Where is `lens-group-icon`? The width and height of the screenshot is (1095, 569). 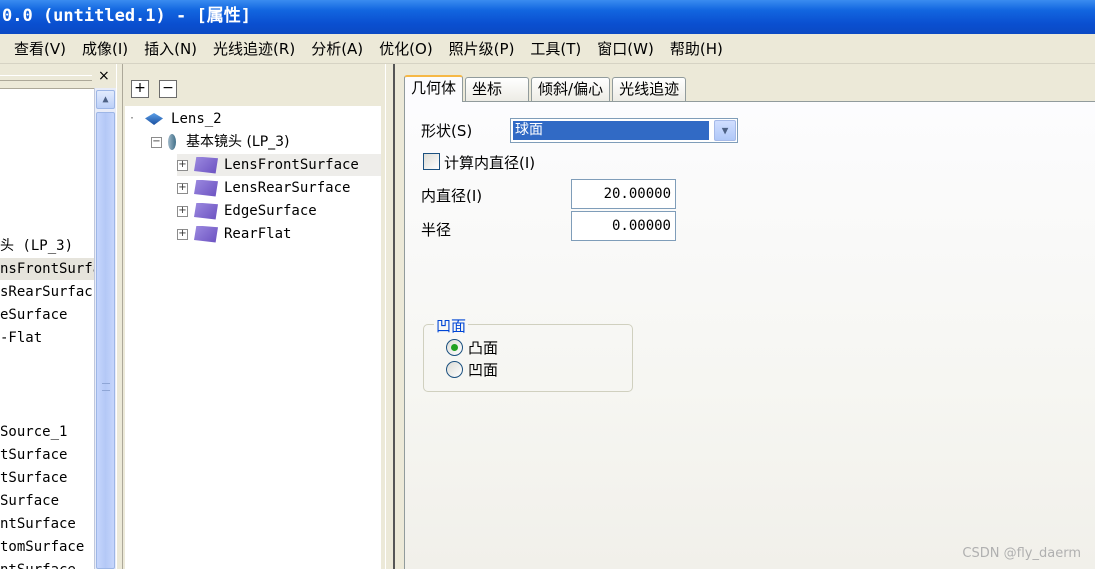
lens-group-icon is located at coordinates (172, 142).